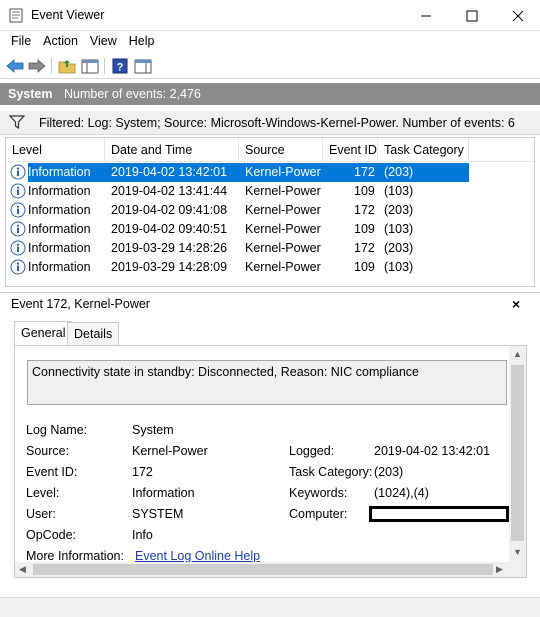  What do you see at coordinates (57, 430) in the screenshot?
I see `label-log-name: Log Name:` at bounding box center [57, 430].